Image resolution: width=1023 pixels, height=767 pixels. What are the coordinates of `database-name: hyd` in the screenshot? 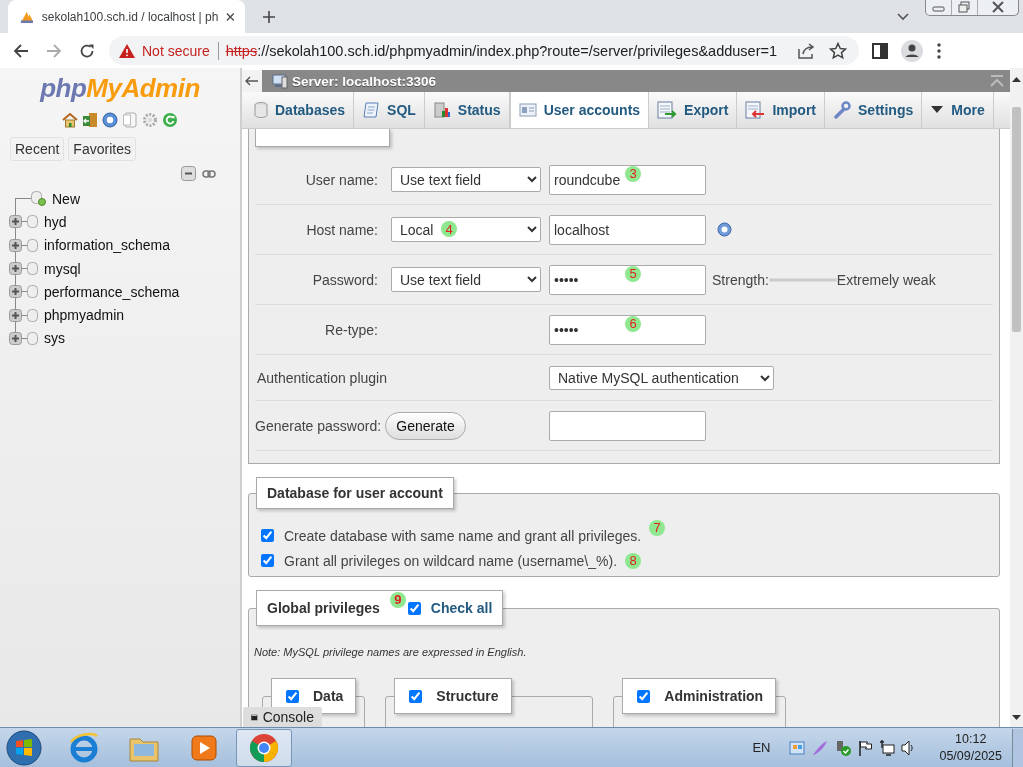 It's located at (55, 221).